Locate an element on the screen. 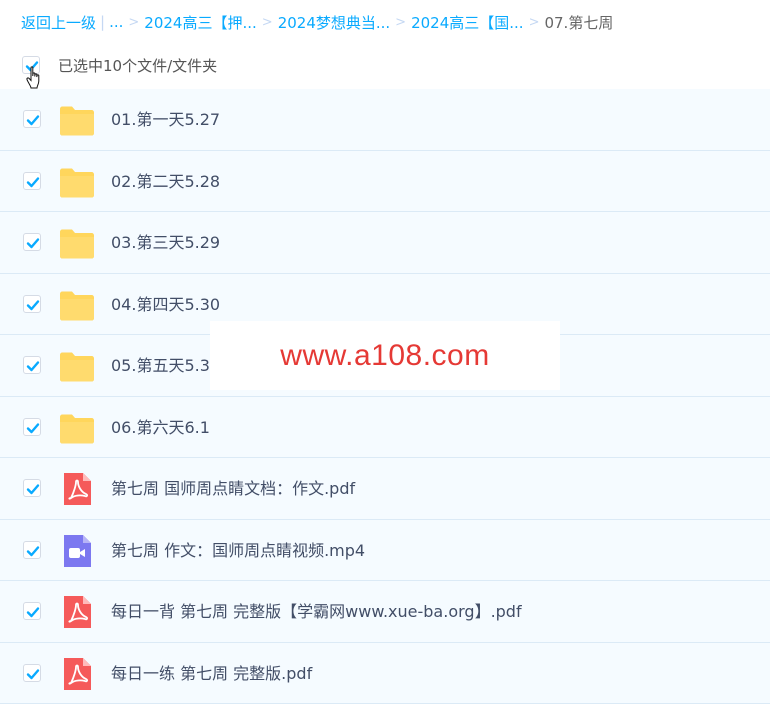 The height and width of the screenshot is (712, 770). file-name: 每日一背 第七周 完整版【学霸网www.xue-ba.org】.pdf is located at coordinates (316, 611).